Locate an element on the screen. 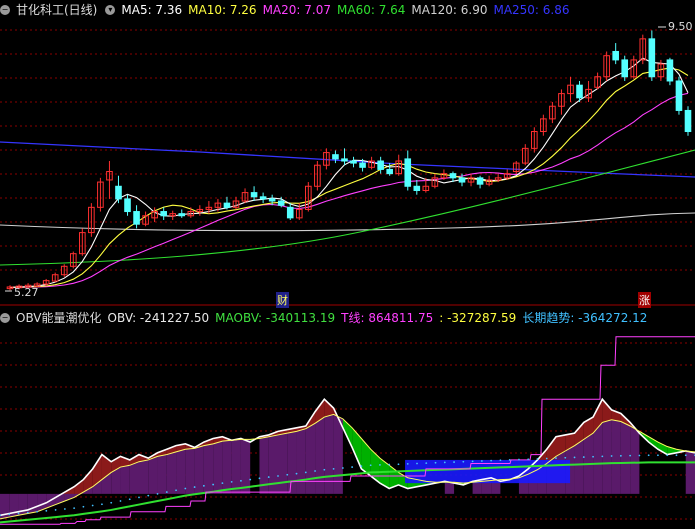 The image size is (695, 529). indicator-name: OBV能量潮优化 is located at coordinates (59, 318).